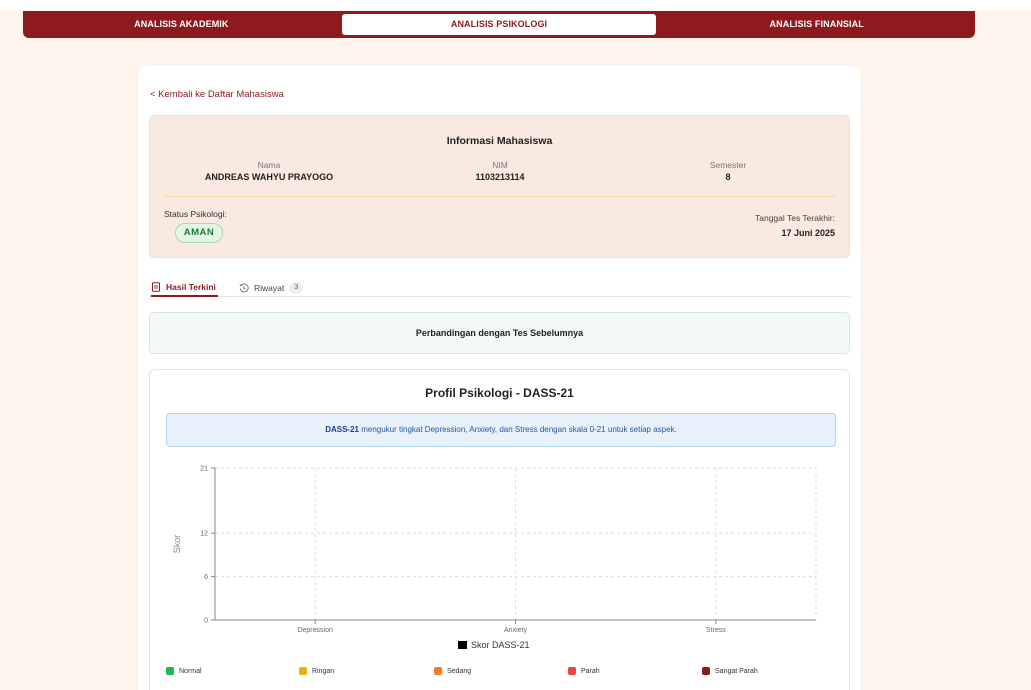  I want to click on top-strip, so click(515, 5).